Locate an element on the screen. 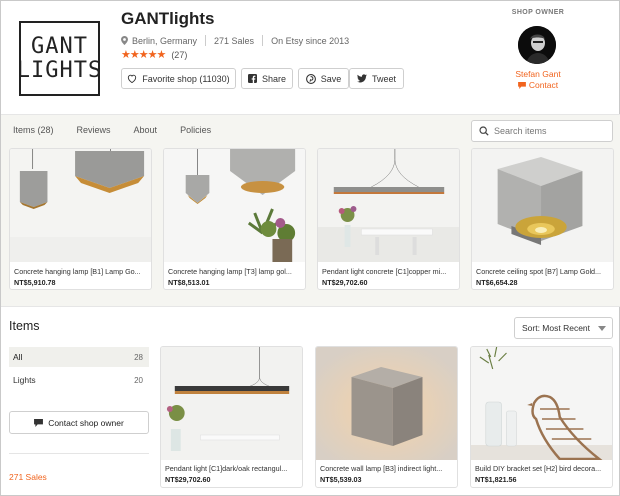 The width and height of the screenshot is (620, 496). section-item-all: All 28 is located at coordinates (79, 357).